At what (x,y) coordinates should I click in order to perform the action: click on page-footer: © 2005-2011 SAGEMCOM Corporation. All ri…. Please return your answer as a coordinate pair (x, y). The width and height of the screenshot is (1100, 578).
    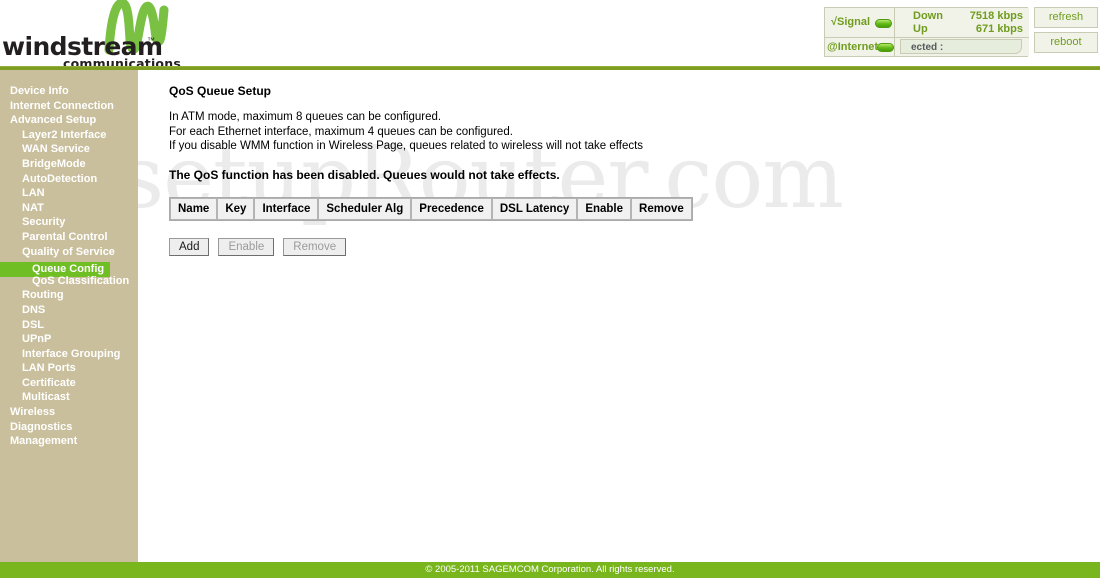
    Looking at the image, I should click on (550, 570).